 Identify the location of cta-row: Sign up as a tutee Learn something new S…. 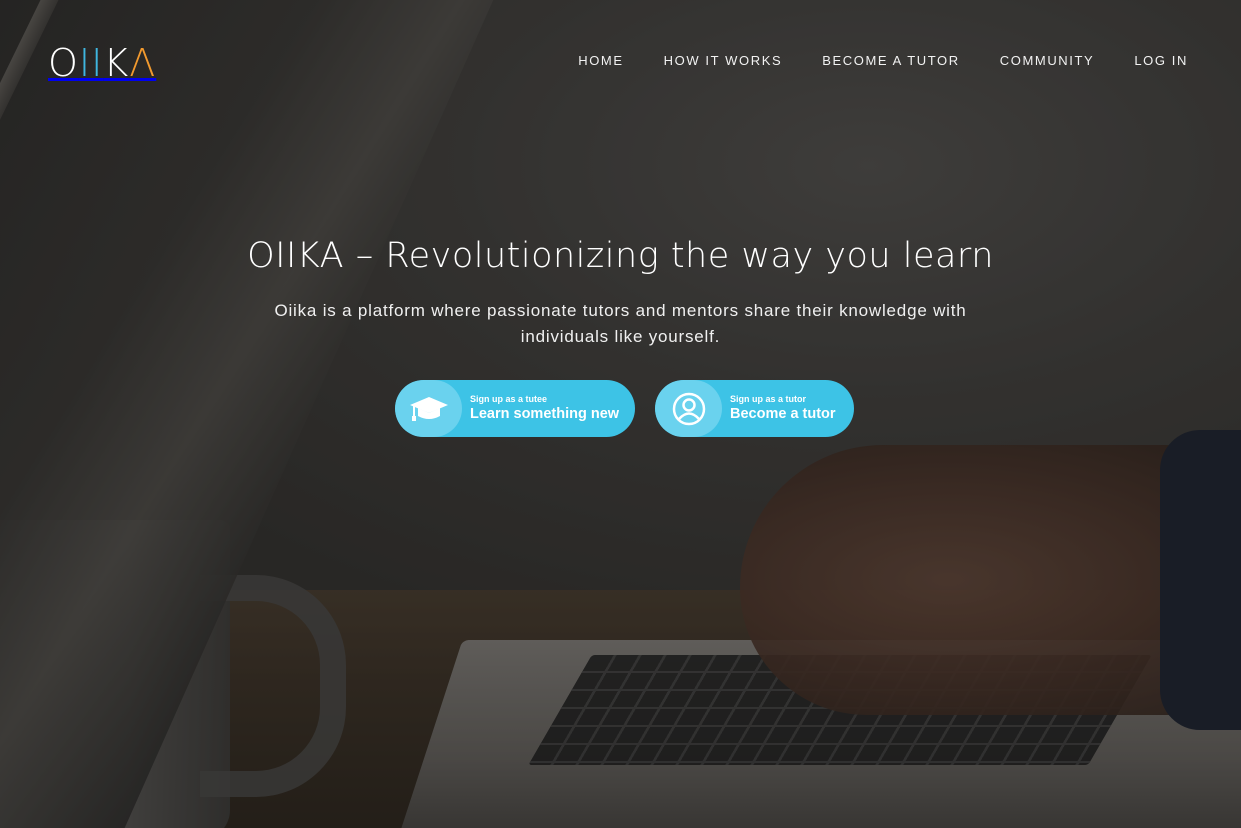
(620, 408).